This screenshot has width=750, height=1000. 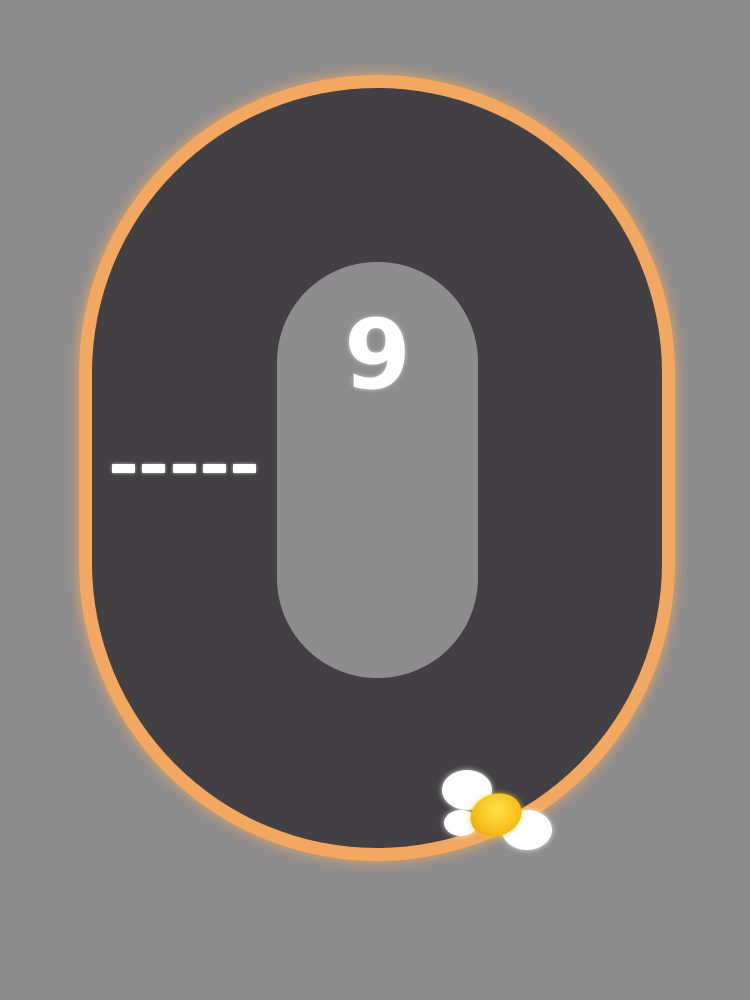 What do you see at coordinates (499, 811) in the screenshot?
I see `player-car` at bounding box center [499, 811].